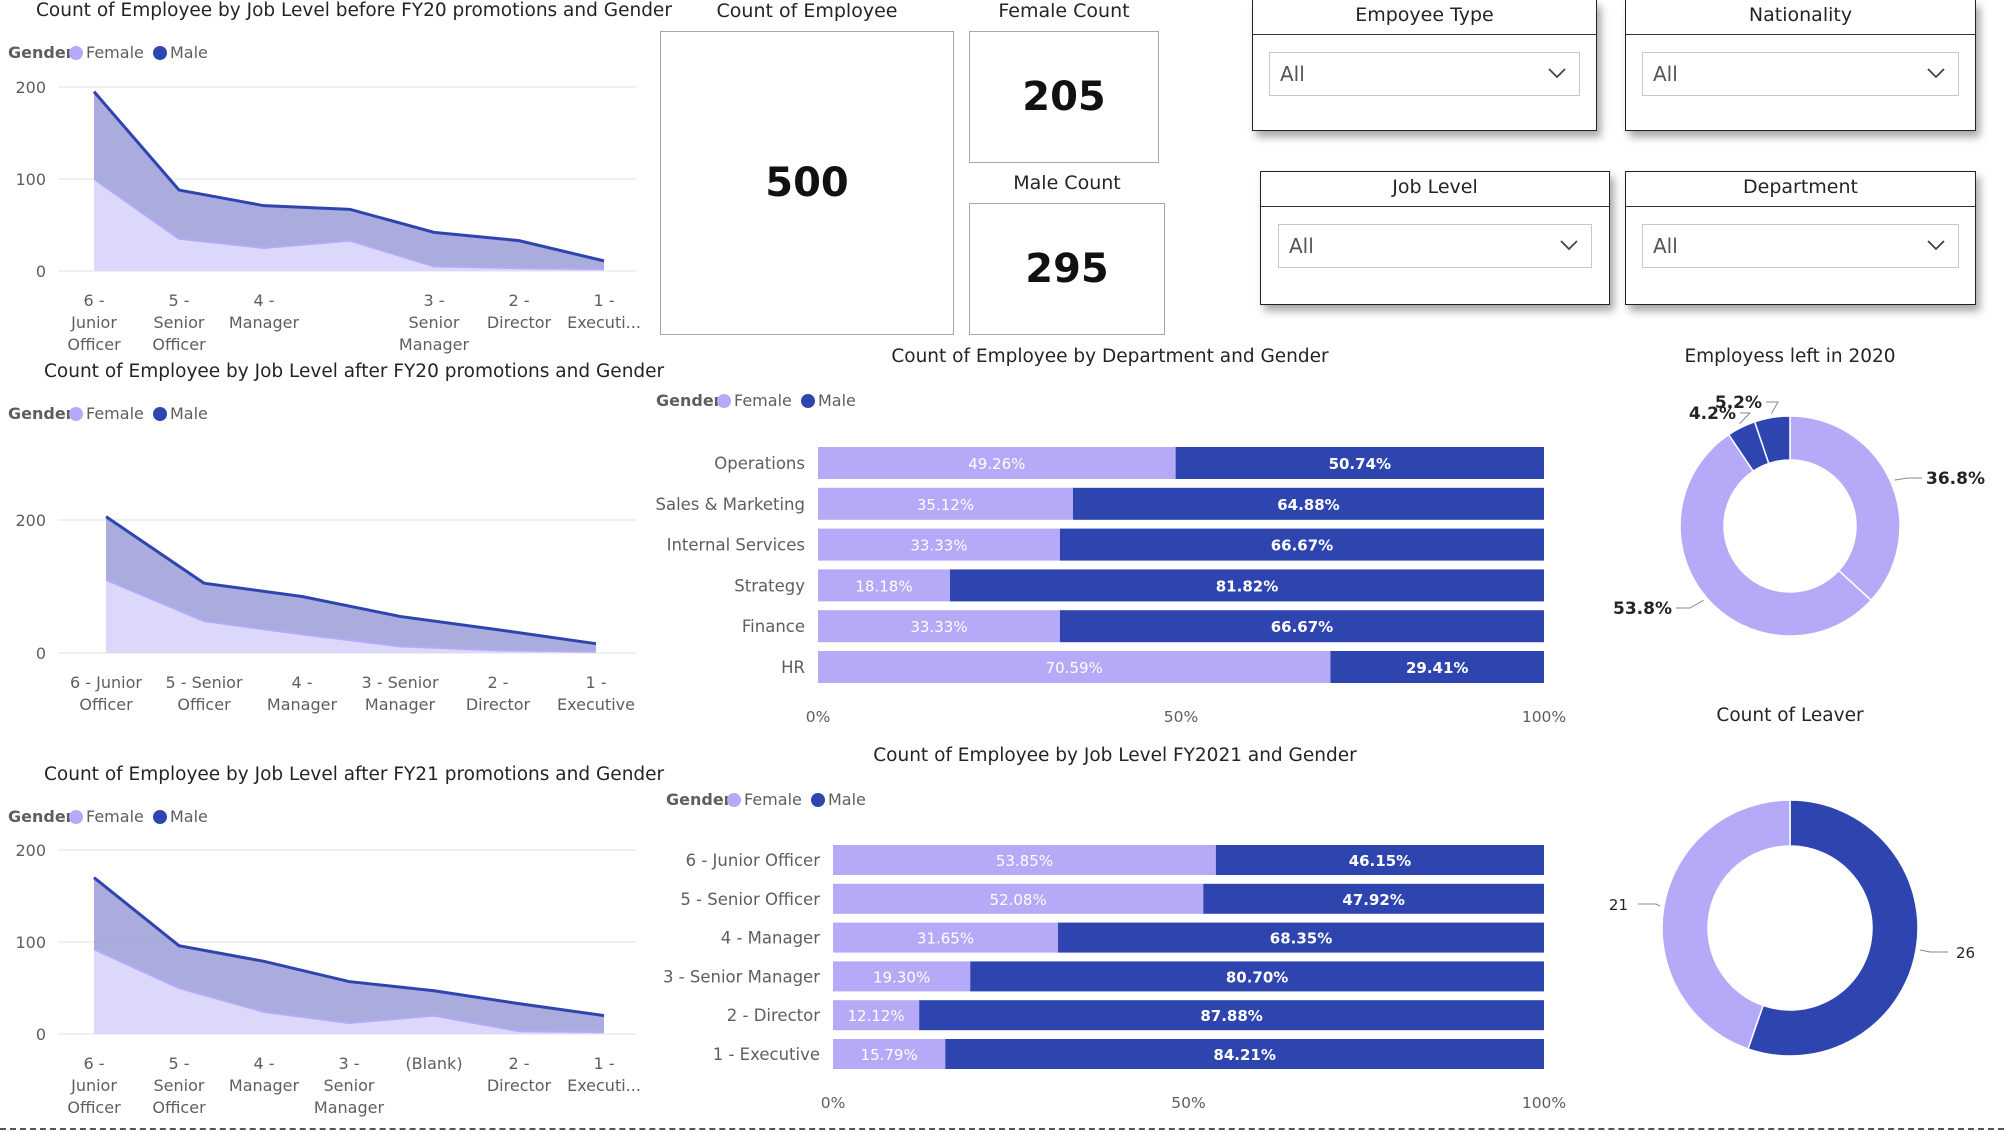 This screenshot has height=1132, width=2004. Describe the element at coordinates (400, 693) in the screenshot. I see `x-tick-label: 3 - Senior Manager` at that location.